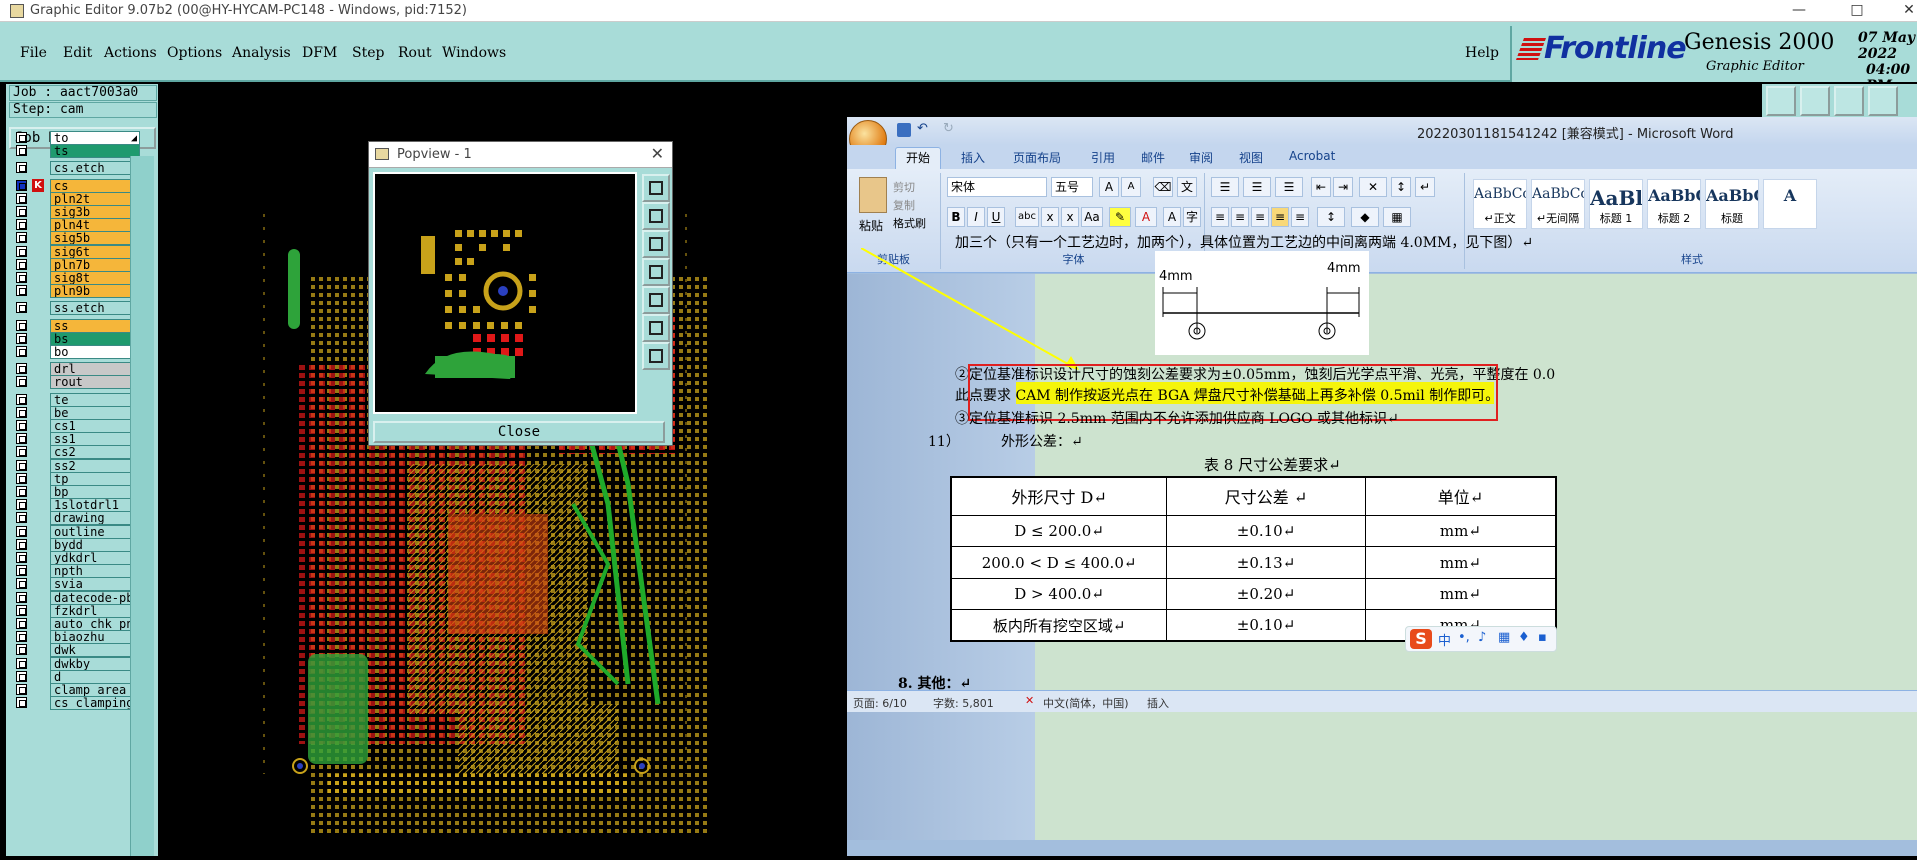 The image size is (1917, 860). I want to click on layer-row: drl, so click(76, 369).